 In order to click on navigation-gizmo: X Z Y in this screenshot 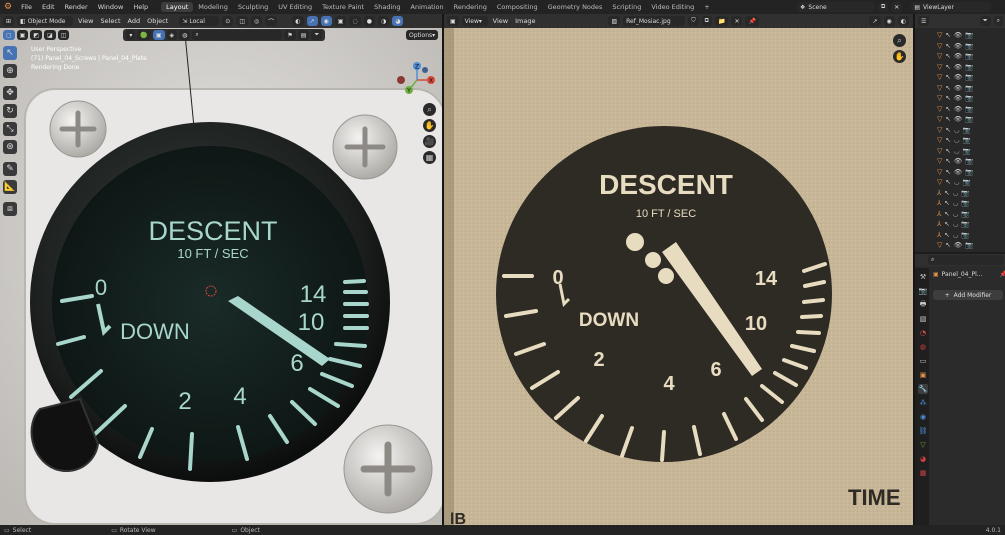, I will do `click(417, 80)`.